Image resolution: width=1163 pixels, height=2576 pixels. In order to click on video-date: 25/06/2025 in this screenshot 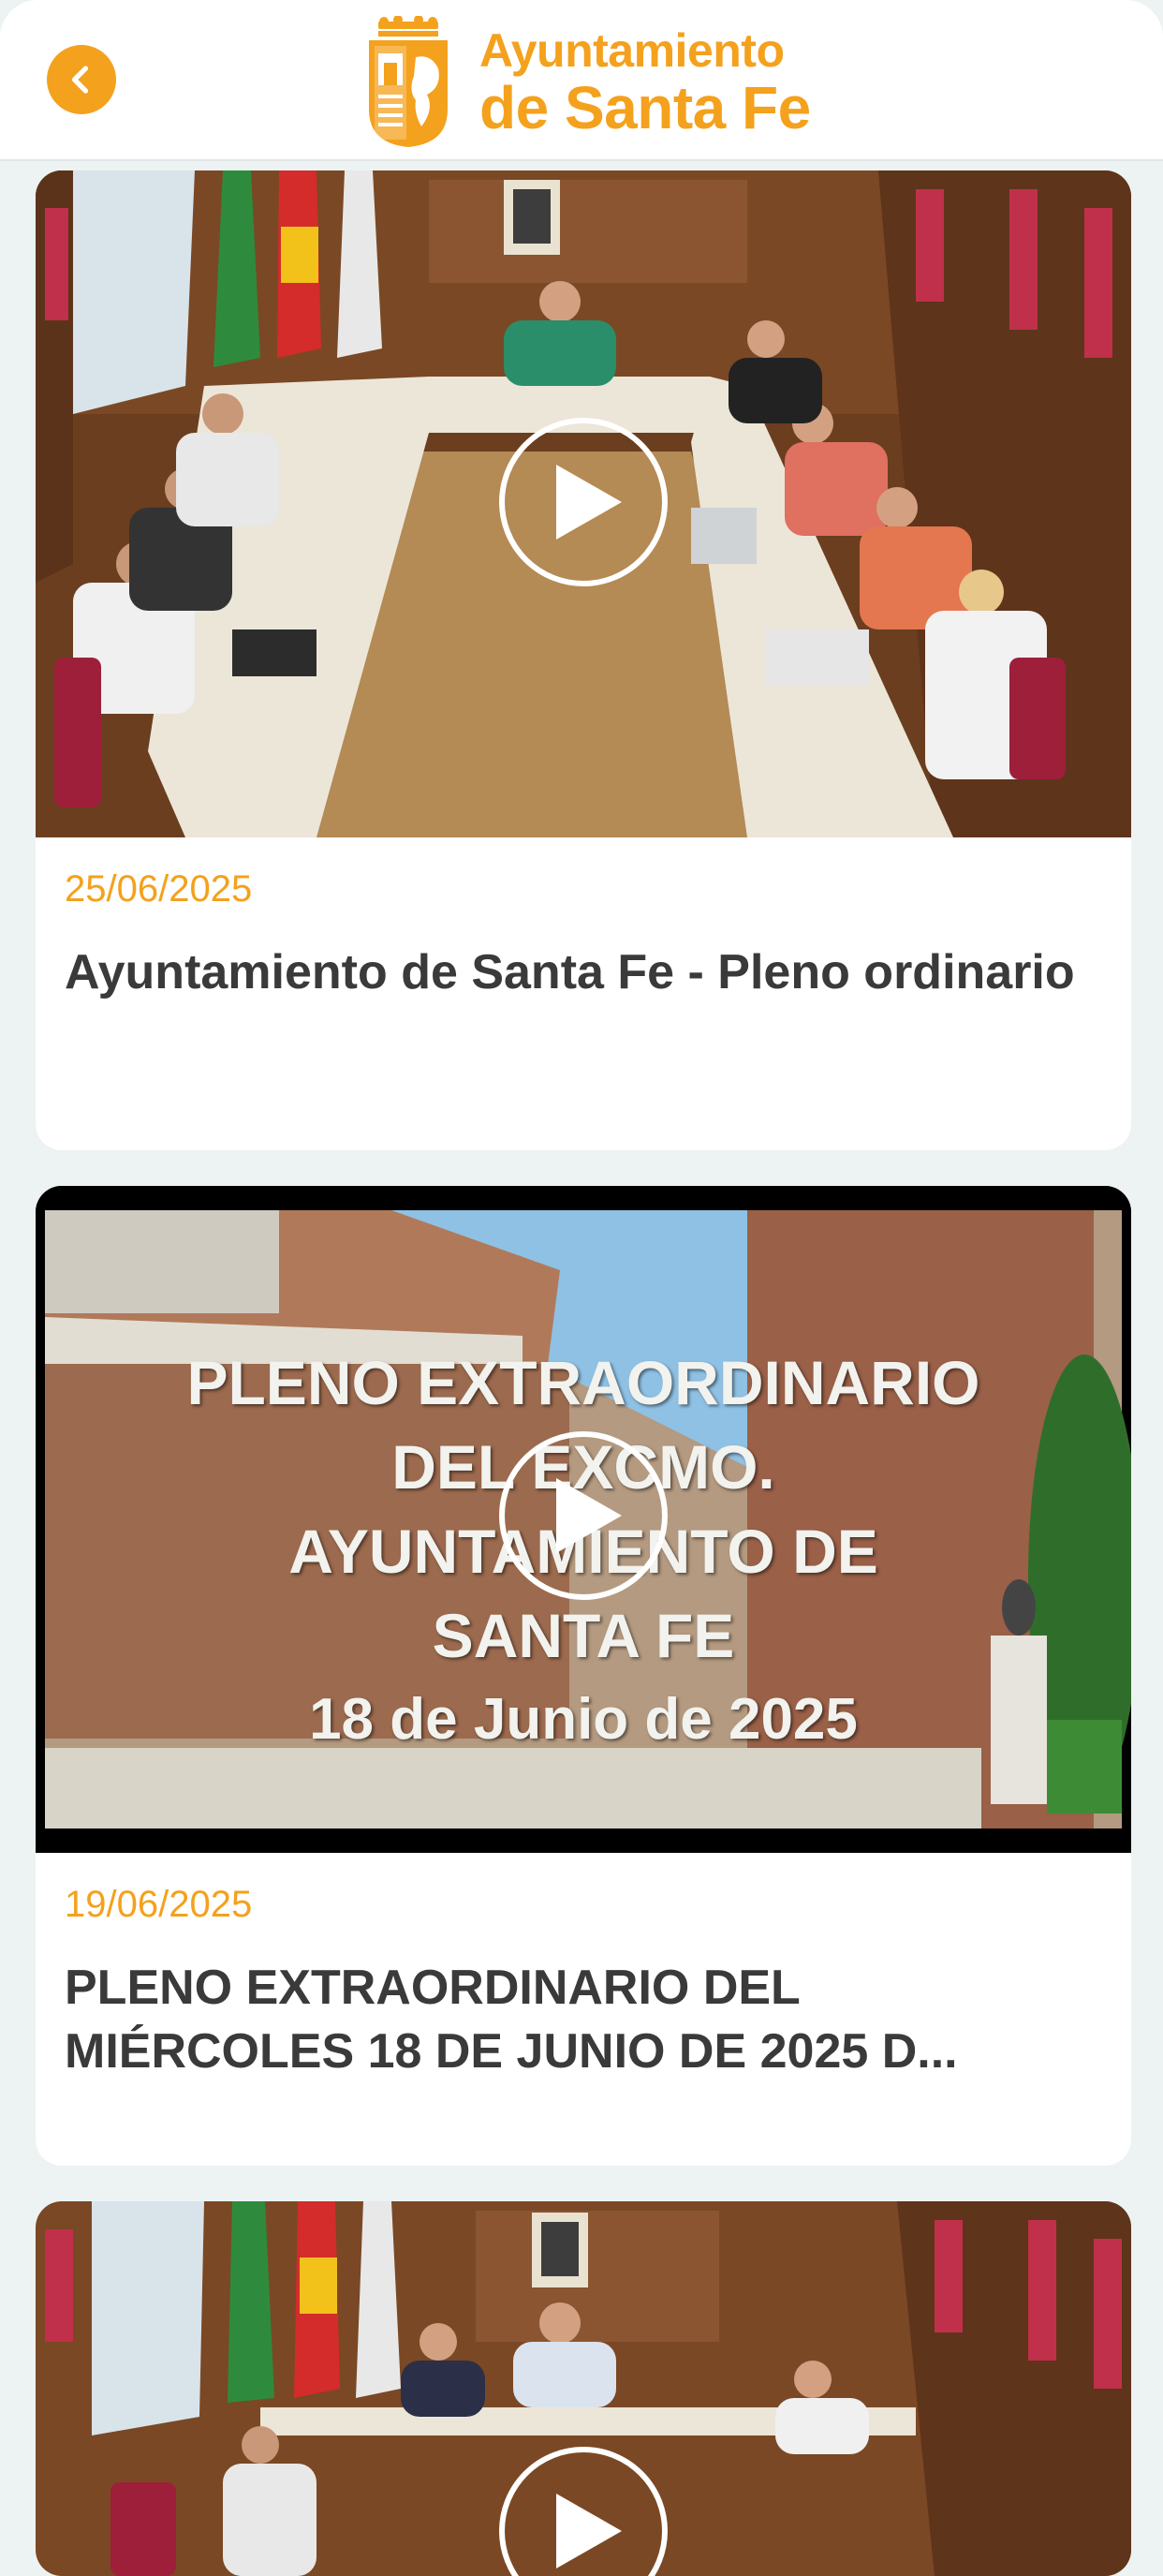, I will do `click(159, 889)`.